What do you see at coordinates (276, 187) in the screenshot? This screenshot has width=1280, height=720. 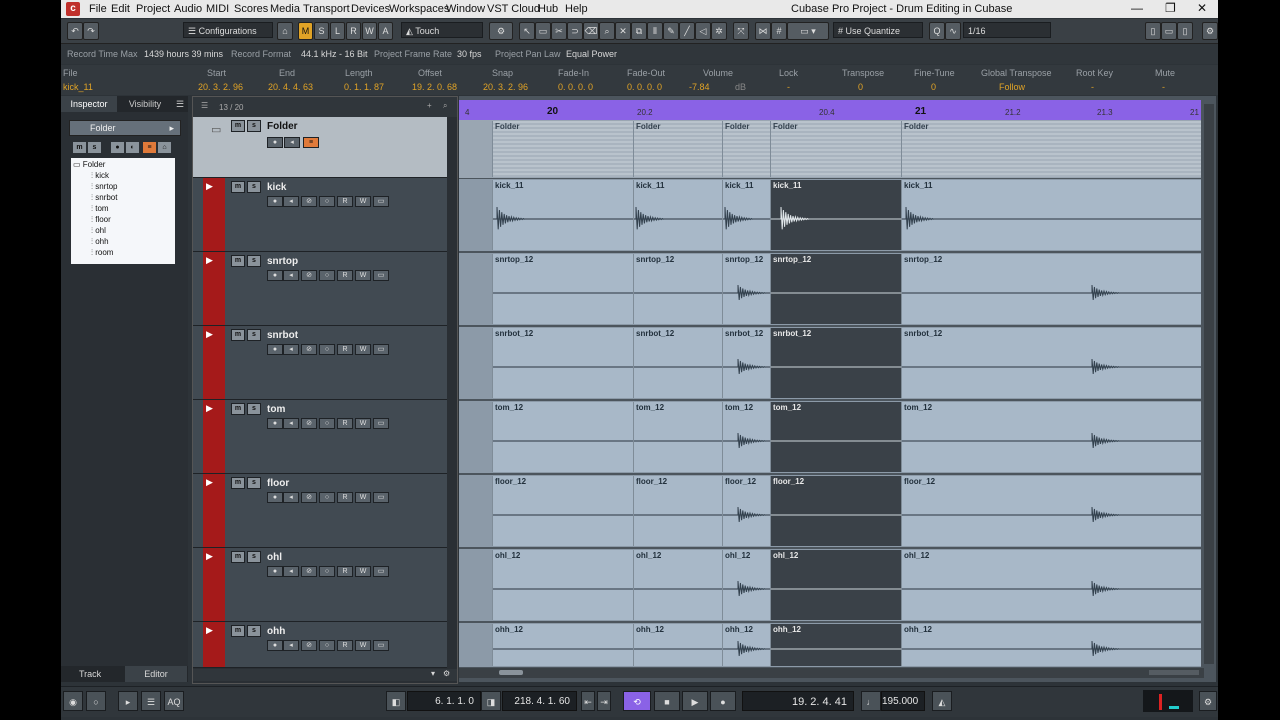 I see `track-name: kick` at bounding box center [276, 187].